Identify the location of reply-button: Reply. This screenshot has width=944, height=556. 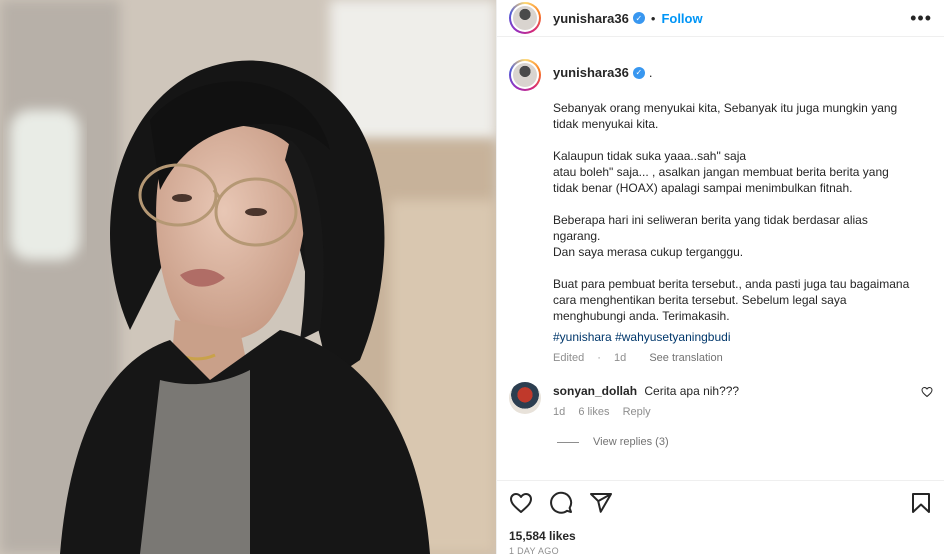
(637, 412).